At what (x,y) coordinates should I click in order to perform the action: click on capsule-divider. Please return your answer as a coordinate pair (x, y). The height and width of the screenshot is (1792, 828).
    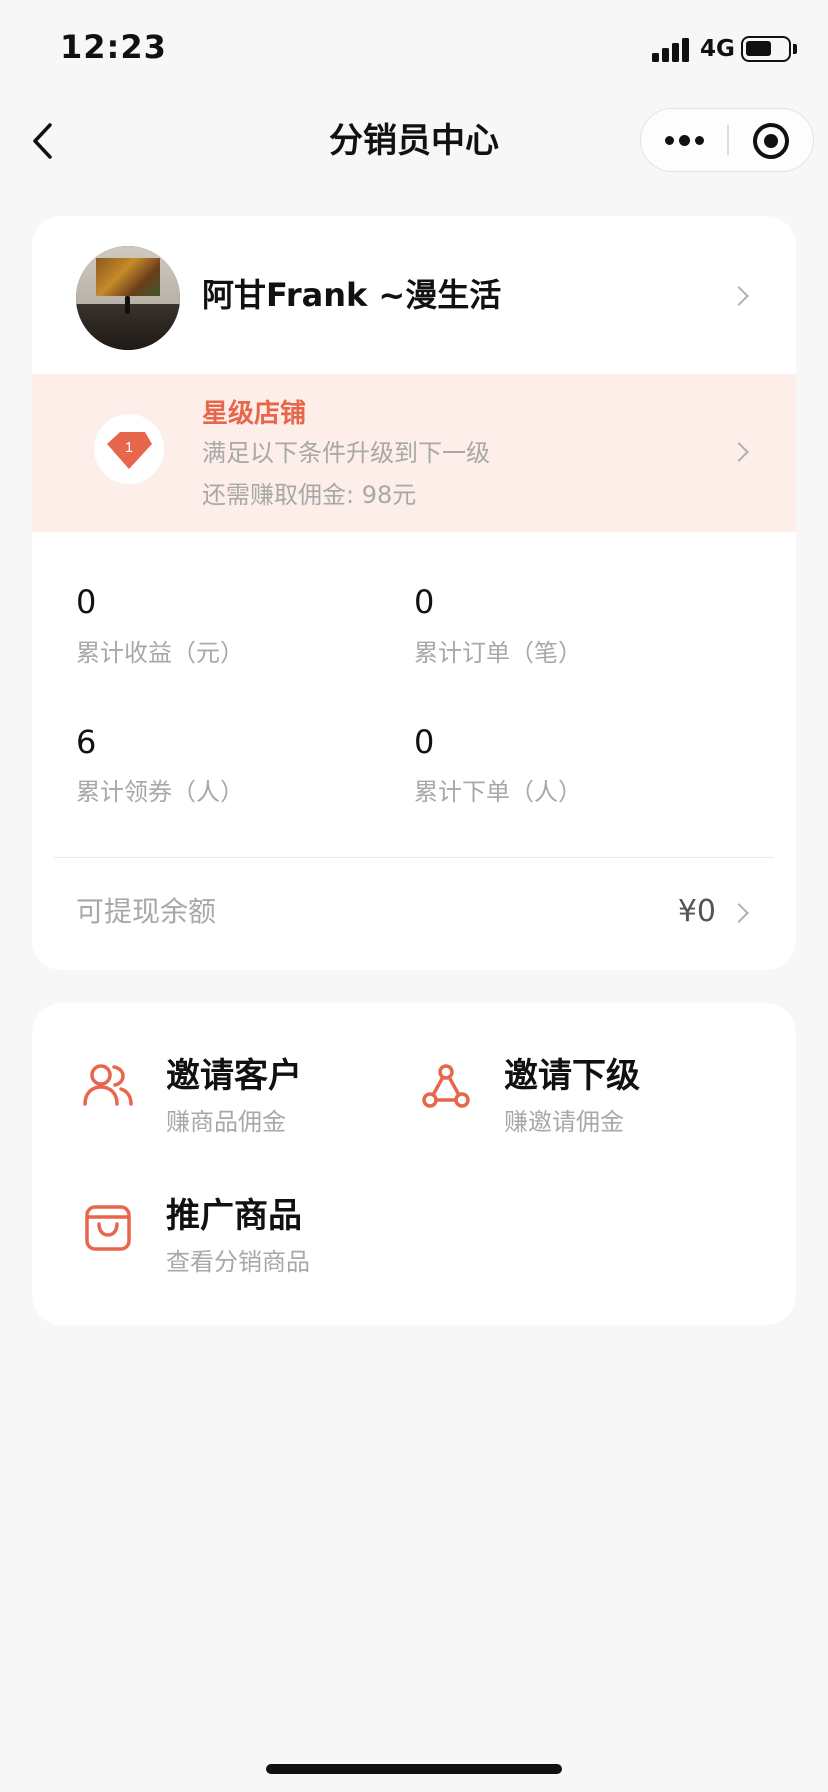
    Looking at the image, I should click on (728, 140).